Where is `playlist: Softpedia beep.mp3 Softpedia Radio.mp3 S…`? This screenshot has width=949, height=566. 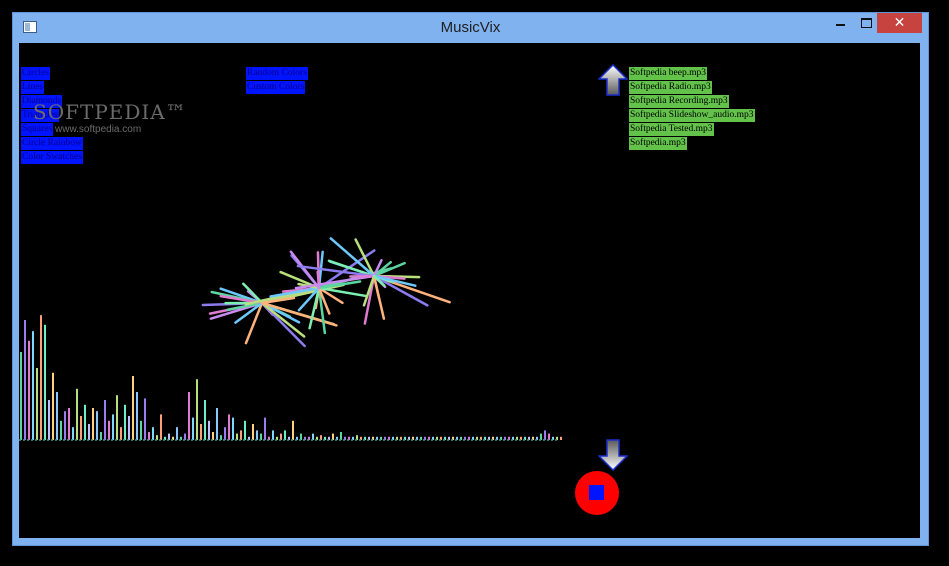 playlist: Softpedia beep.mp3 Softpedia Radio.mp3 S… is located at coordinates (692, 109).